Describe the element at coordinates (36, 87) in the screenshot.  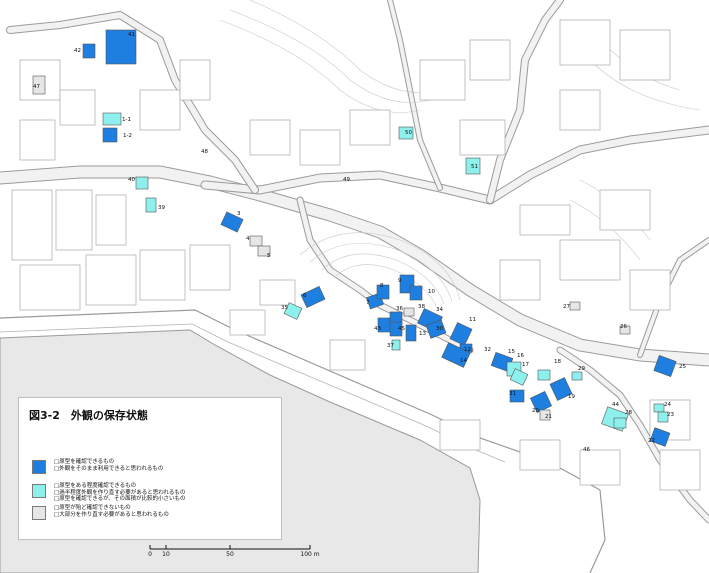
I see `building-number-label: 47` at that location.